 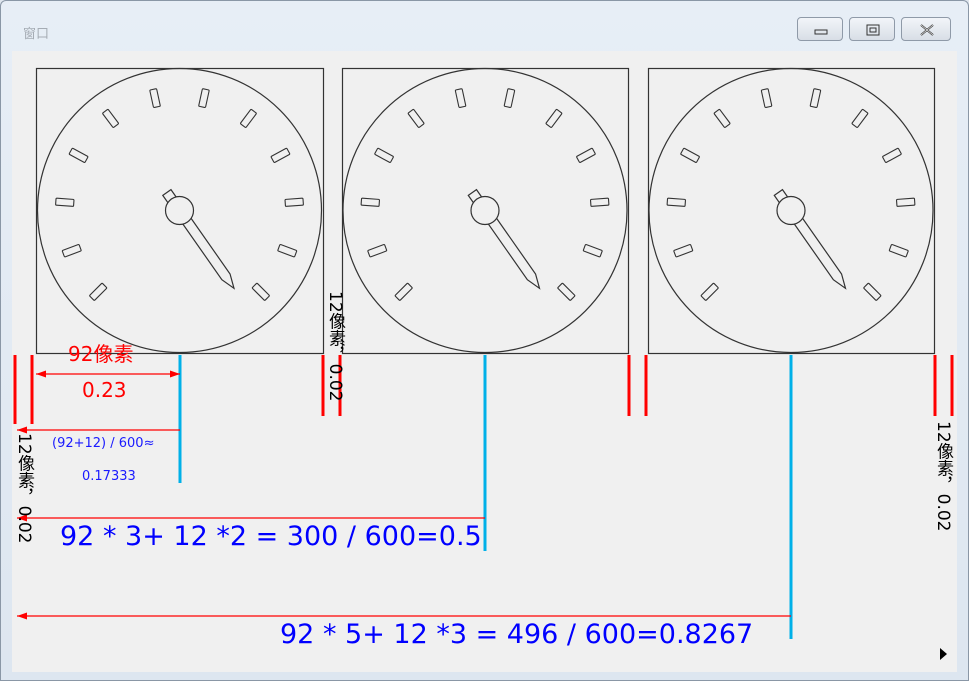 I want to click on minimize-icon, so click(x=821, y=32).